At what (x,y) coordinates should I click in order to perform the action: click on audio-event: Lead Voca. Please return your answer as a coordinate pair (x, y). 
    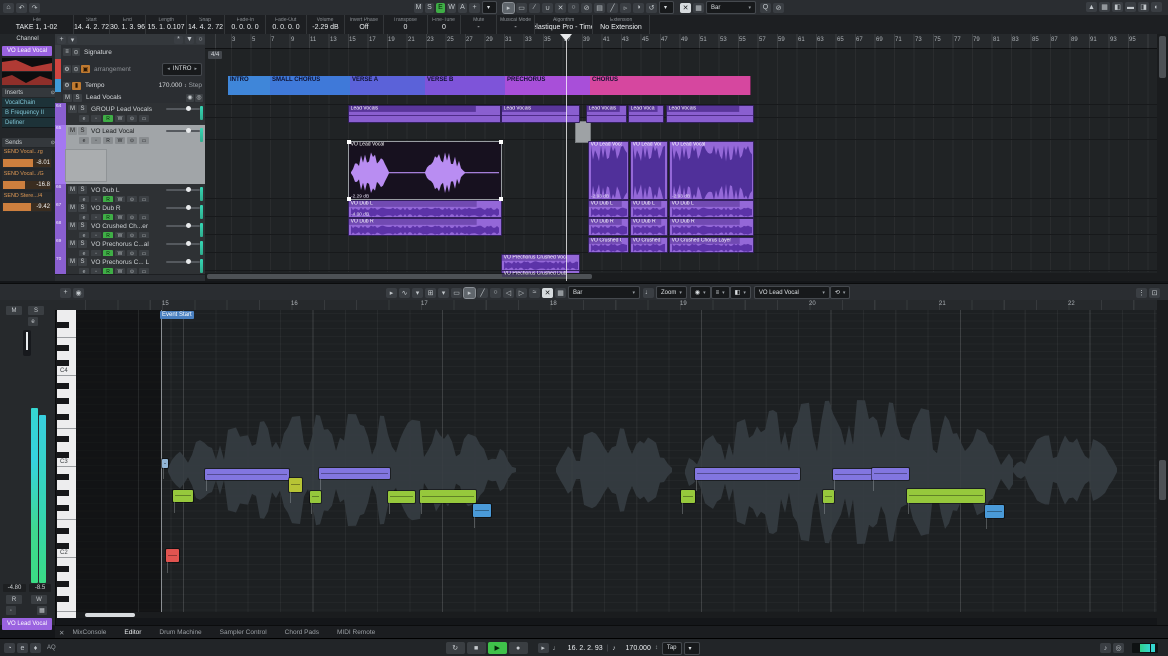
    Looking at the image, I should click on (646, 114).